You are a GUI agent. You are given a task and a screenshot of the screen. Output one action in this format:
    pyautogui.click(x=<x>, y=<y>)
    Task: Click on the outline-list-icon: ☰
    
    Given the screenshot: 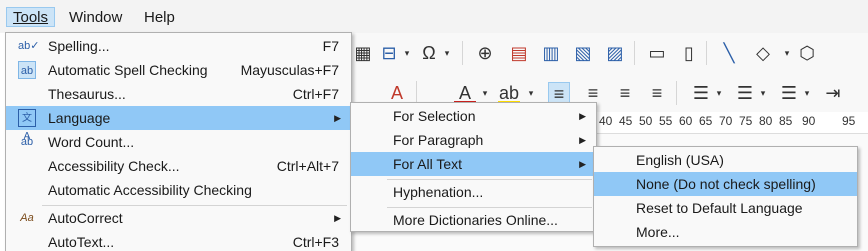 What is the action you would take?
    pyautogui.click(x=789, y=93)
    